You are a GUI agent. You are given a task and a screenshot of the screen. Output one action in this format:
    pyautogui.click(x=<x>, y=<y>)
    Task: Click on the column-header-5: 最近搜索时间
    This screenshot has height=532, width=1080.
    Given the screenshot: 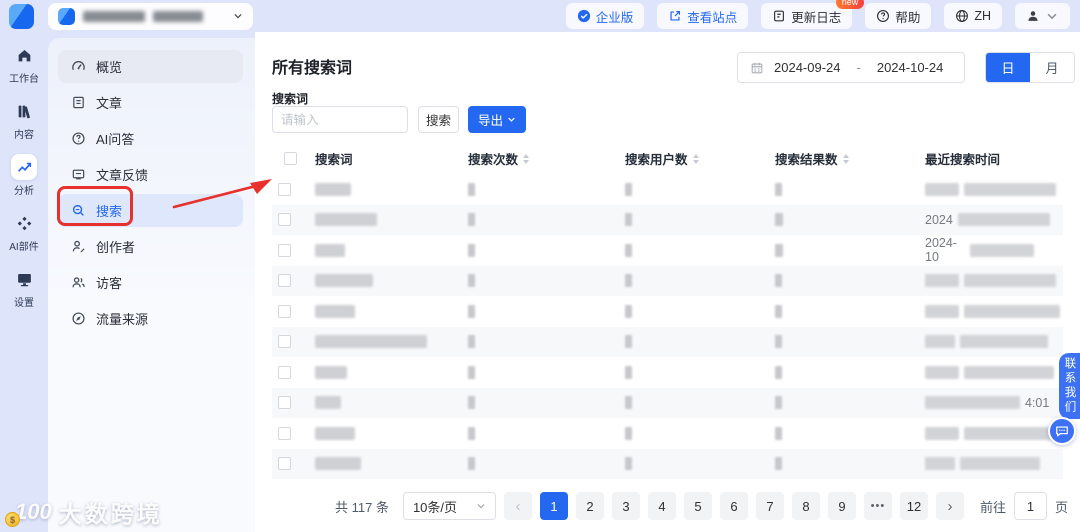 What is the action you would take?
    pyautogui.click(x=987, y=158)
    